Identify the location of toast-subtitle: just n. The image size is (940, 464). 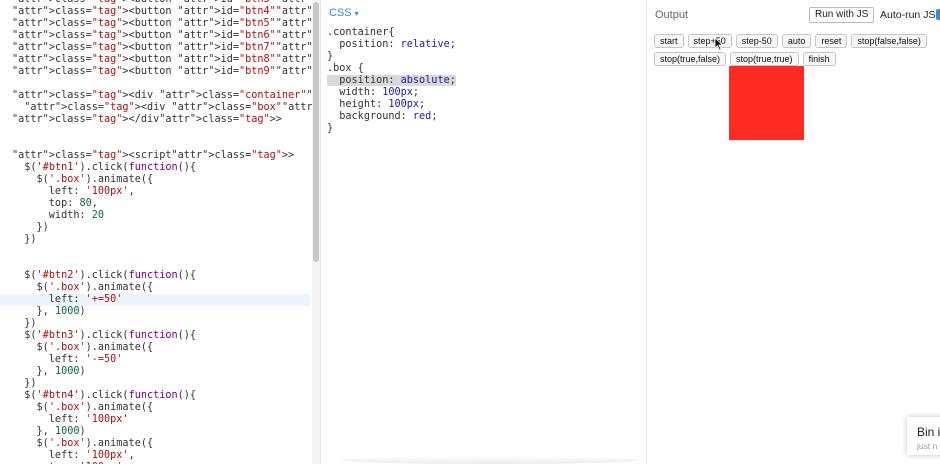
(927, 446).